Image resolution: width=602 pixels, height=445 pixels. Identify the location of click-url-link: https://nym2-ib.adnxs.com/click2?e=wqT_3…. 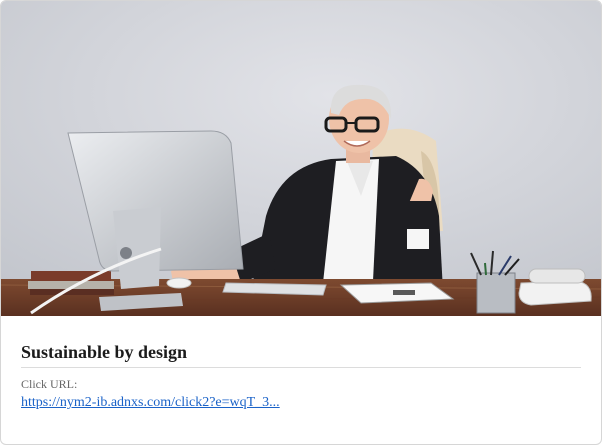
(150, 403).